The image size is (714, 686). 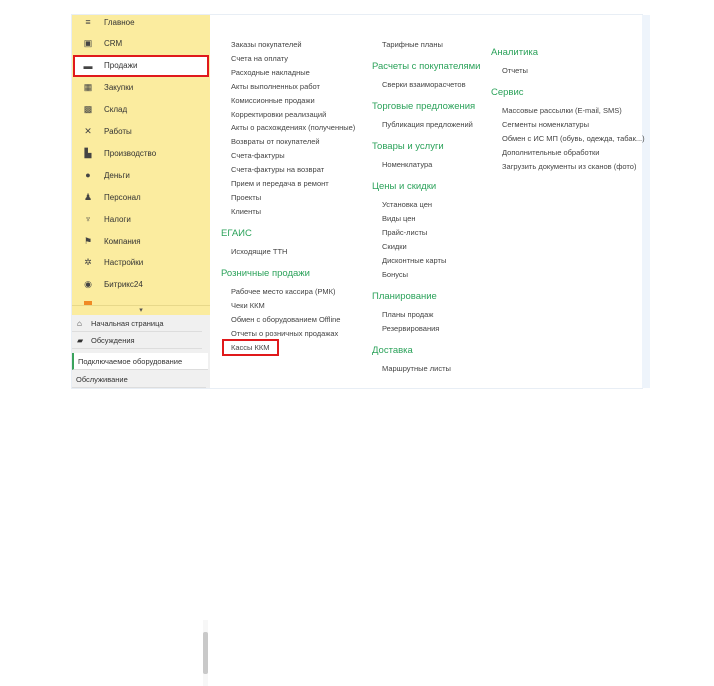 What do you see at coordinates (139, 379) in the screenshot?
I see `sidebar-bottom-item-3: Обслуживание` at bounding box center [139, 379].